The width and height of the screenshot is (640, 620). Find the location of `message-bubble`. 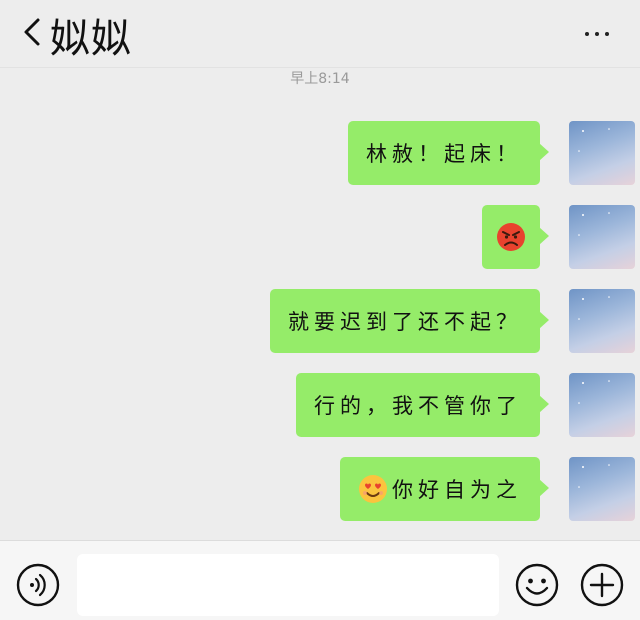

message-bubble is located at coordinates (515, 237).